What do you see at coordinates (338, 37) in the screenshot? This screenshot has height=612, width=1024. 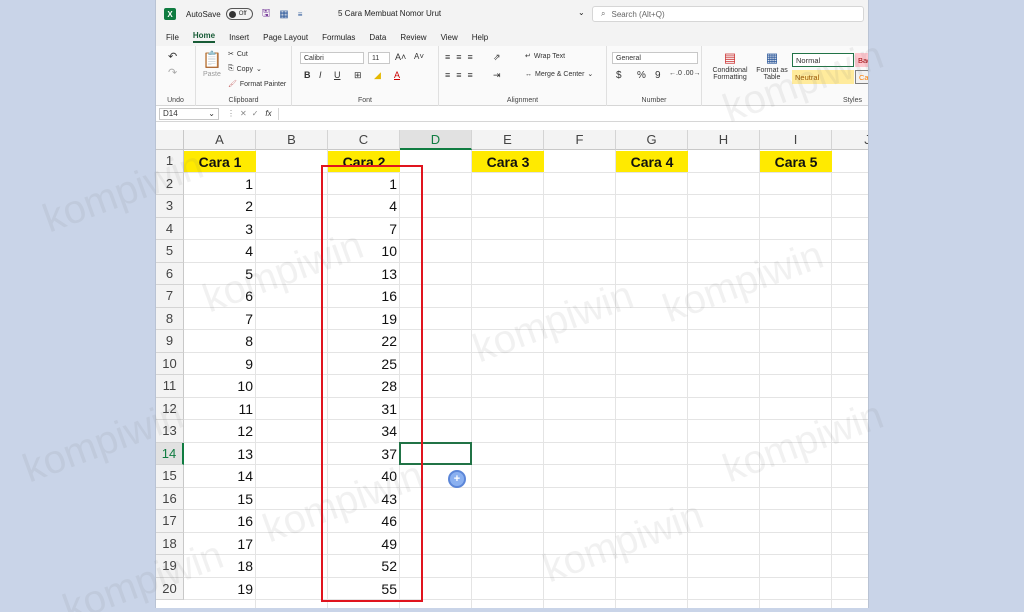 I see `tab-formulas: Formulas` at bounding box center [338, 37].